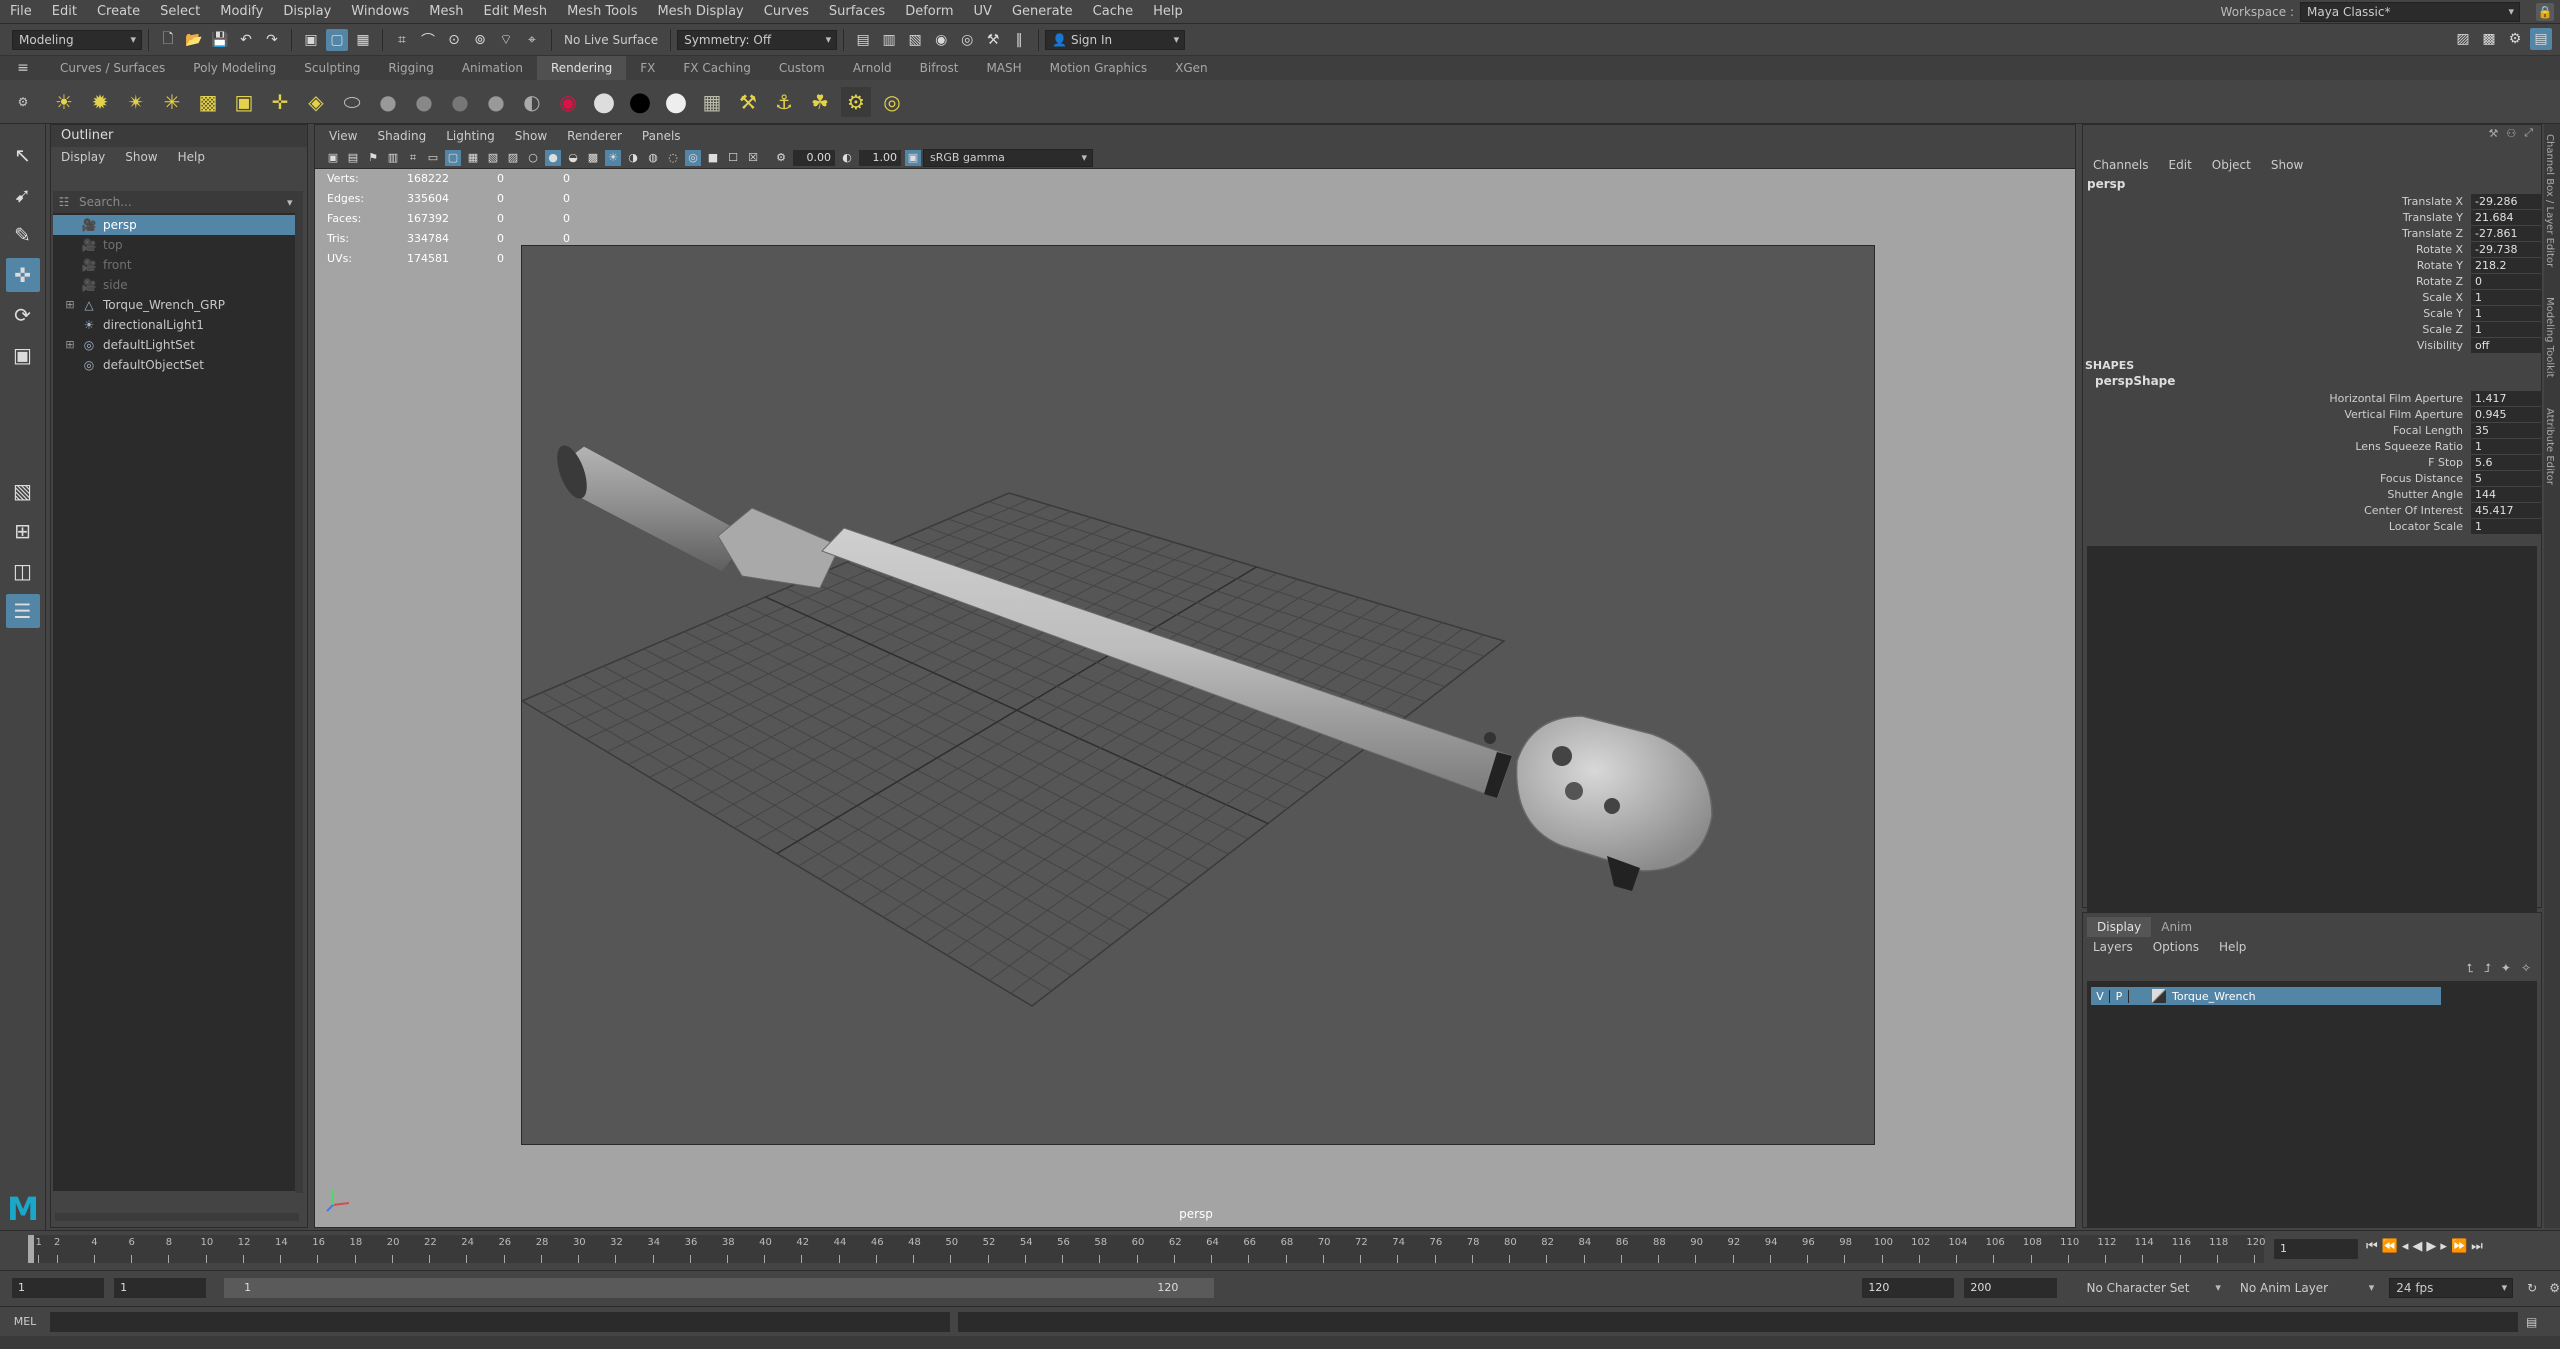  I want to click on range-bar: 1 120, so click(719, 1287).